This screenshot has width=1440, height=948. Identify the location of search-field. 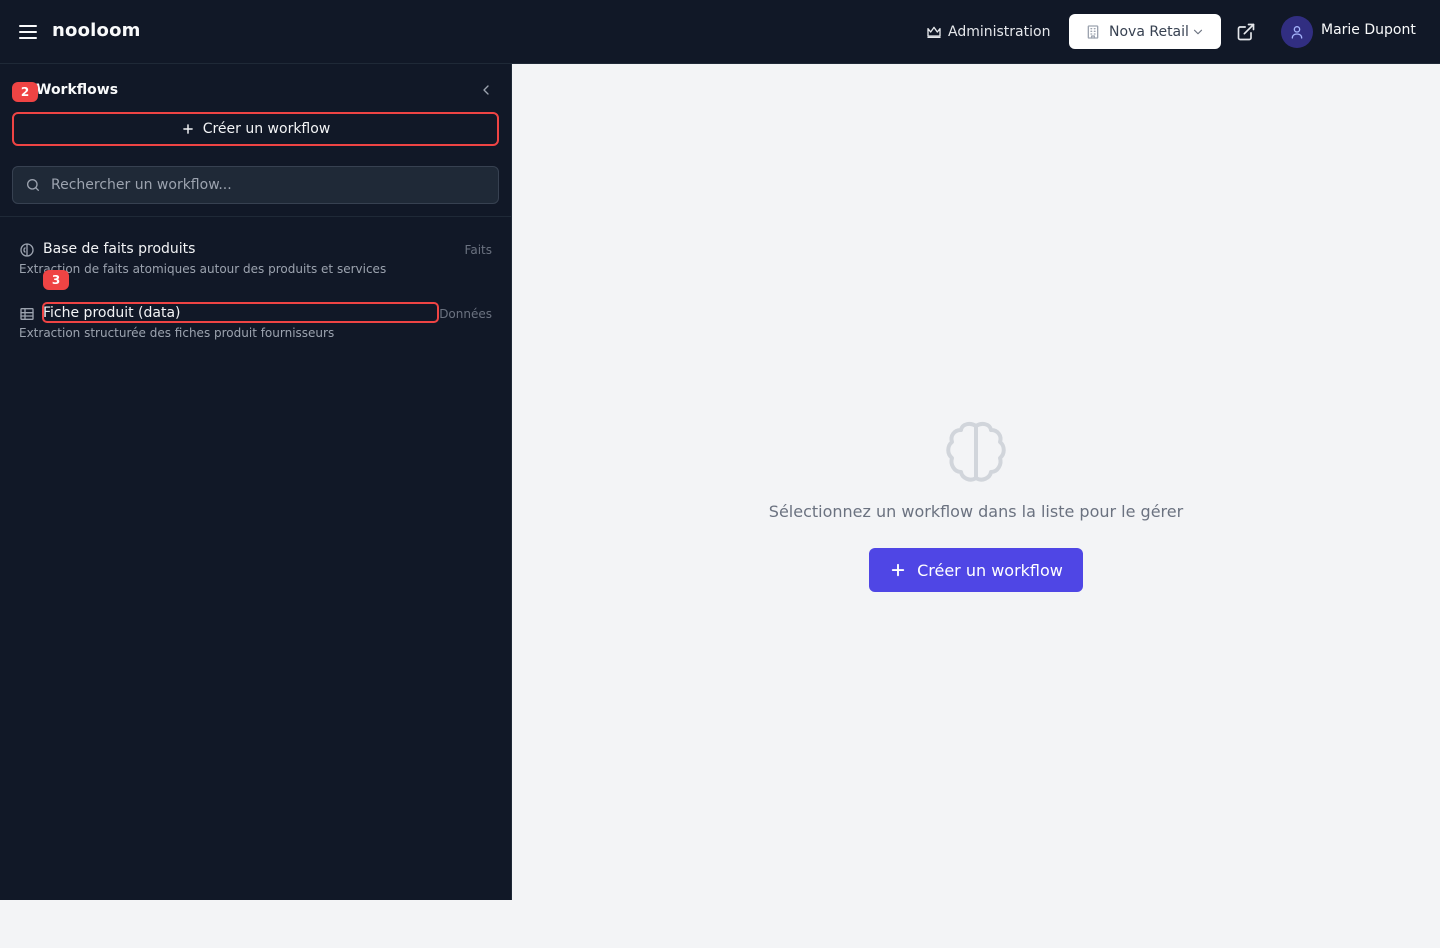
(255, 185).